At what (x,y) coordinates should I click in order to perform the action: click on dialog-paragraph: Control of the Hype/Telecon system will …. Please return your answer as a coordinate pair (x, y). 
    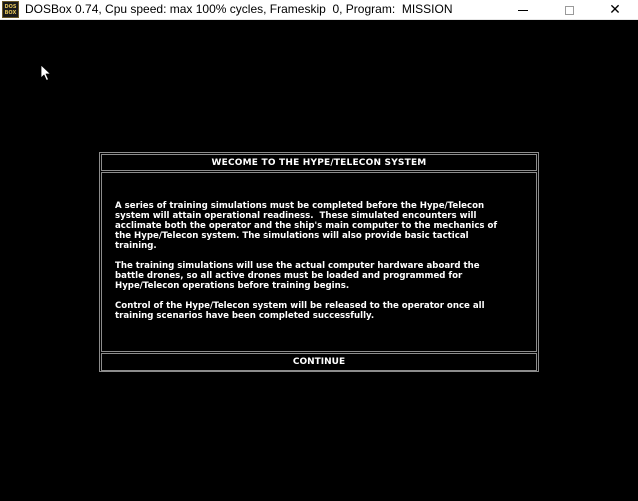
    Looking at the image, I should click on (300, 311).